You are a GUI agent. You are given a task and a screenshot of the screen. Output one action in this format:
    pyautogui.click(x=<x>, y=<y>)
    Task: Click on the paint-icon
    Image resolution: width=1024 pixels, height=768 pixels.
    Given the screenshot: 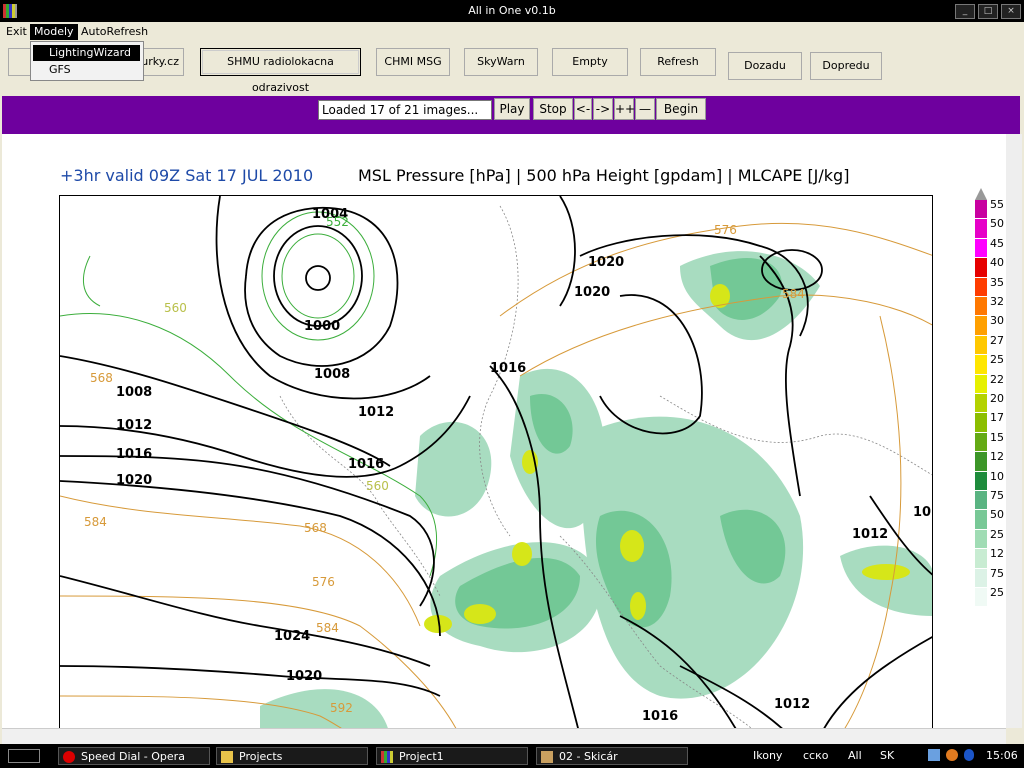 What is the action you would take?
    pyautogui.click(x=547, y=757)
    